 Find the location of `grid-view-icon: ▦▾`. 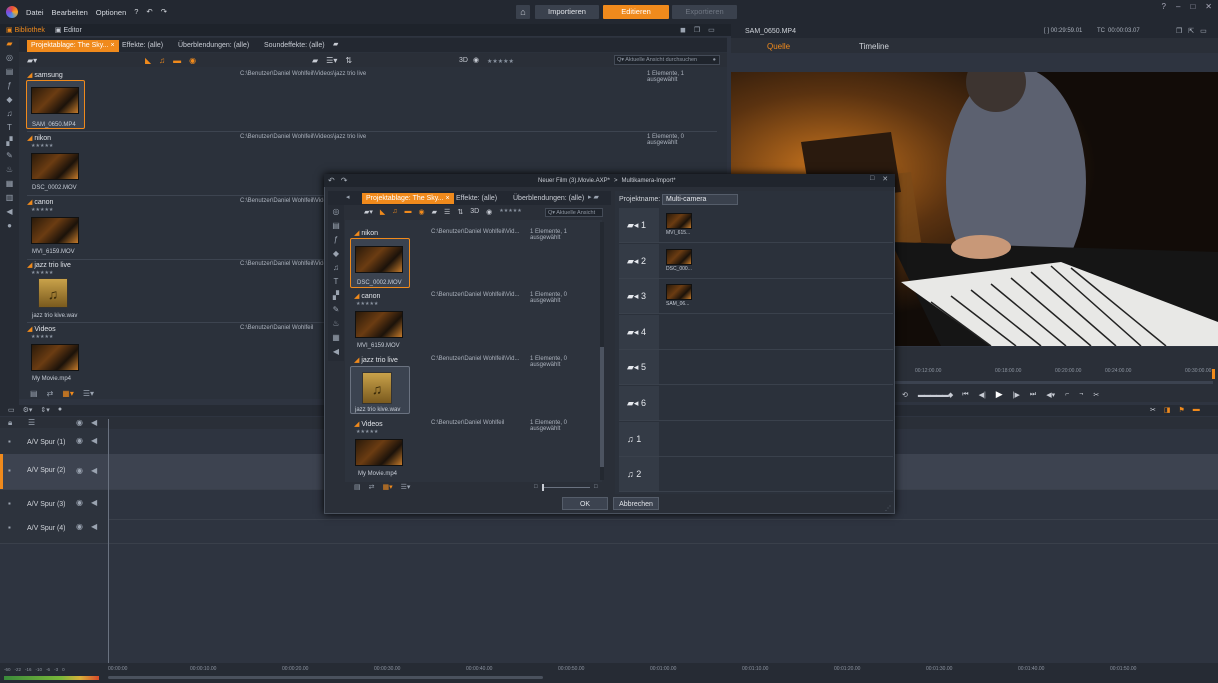

grid-view-icon: ▦▾ is located at coordinates (388, 487).